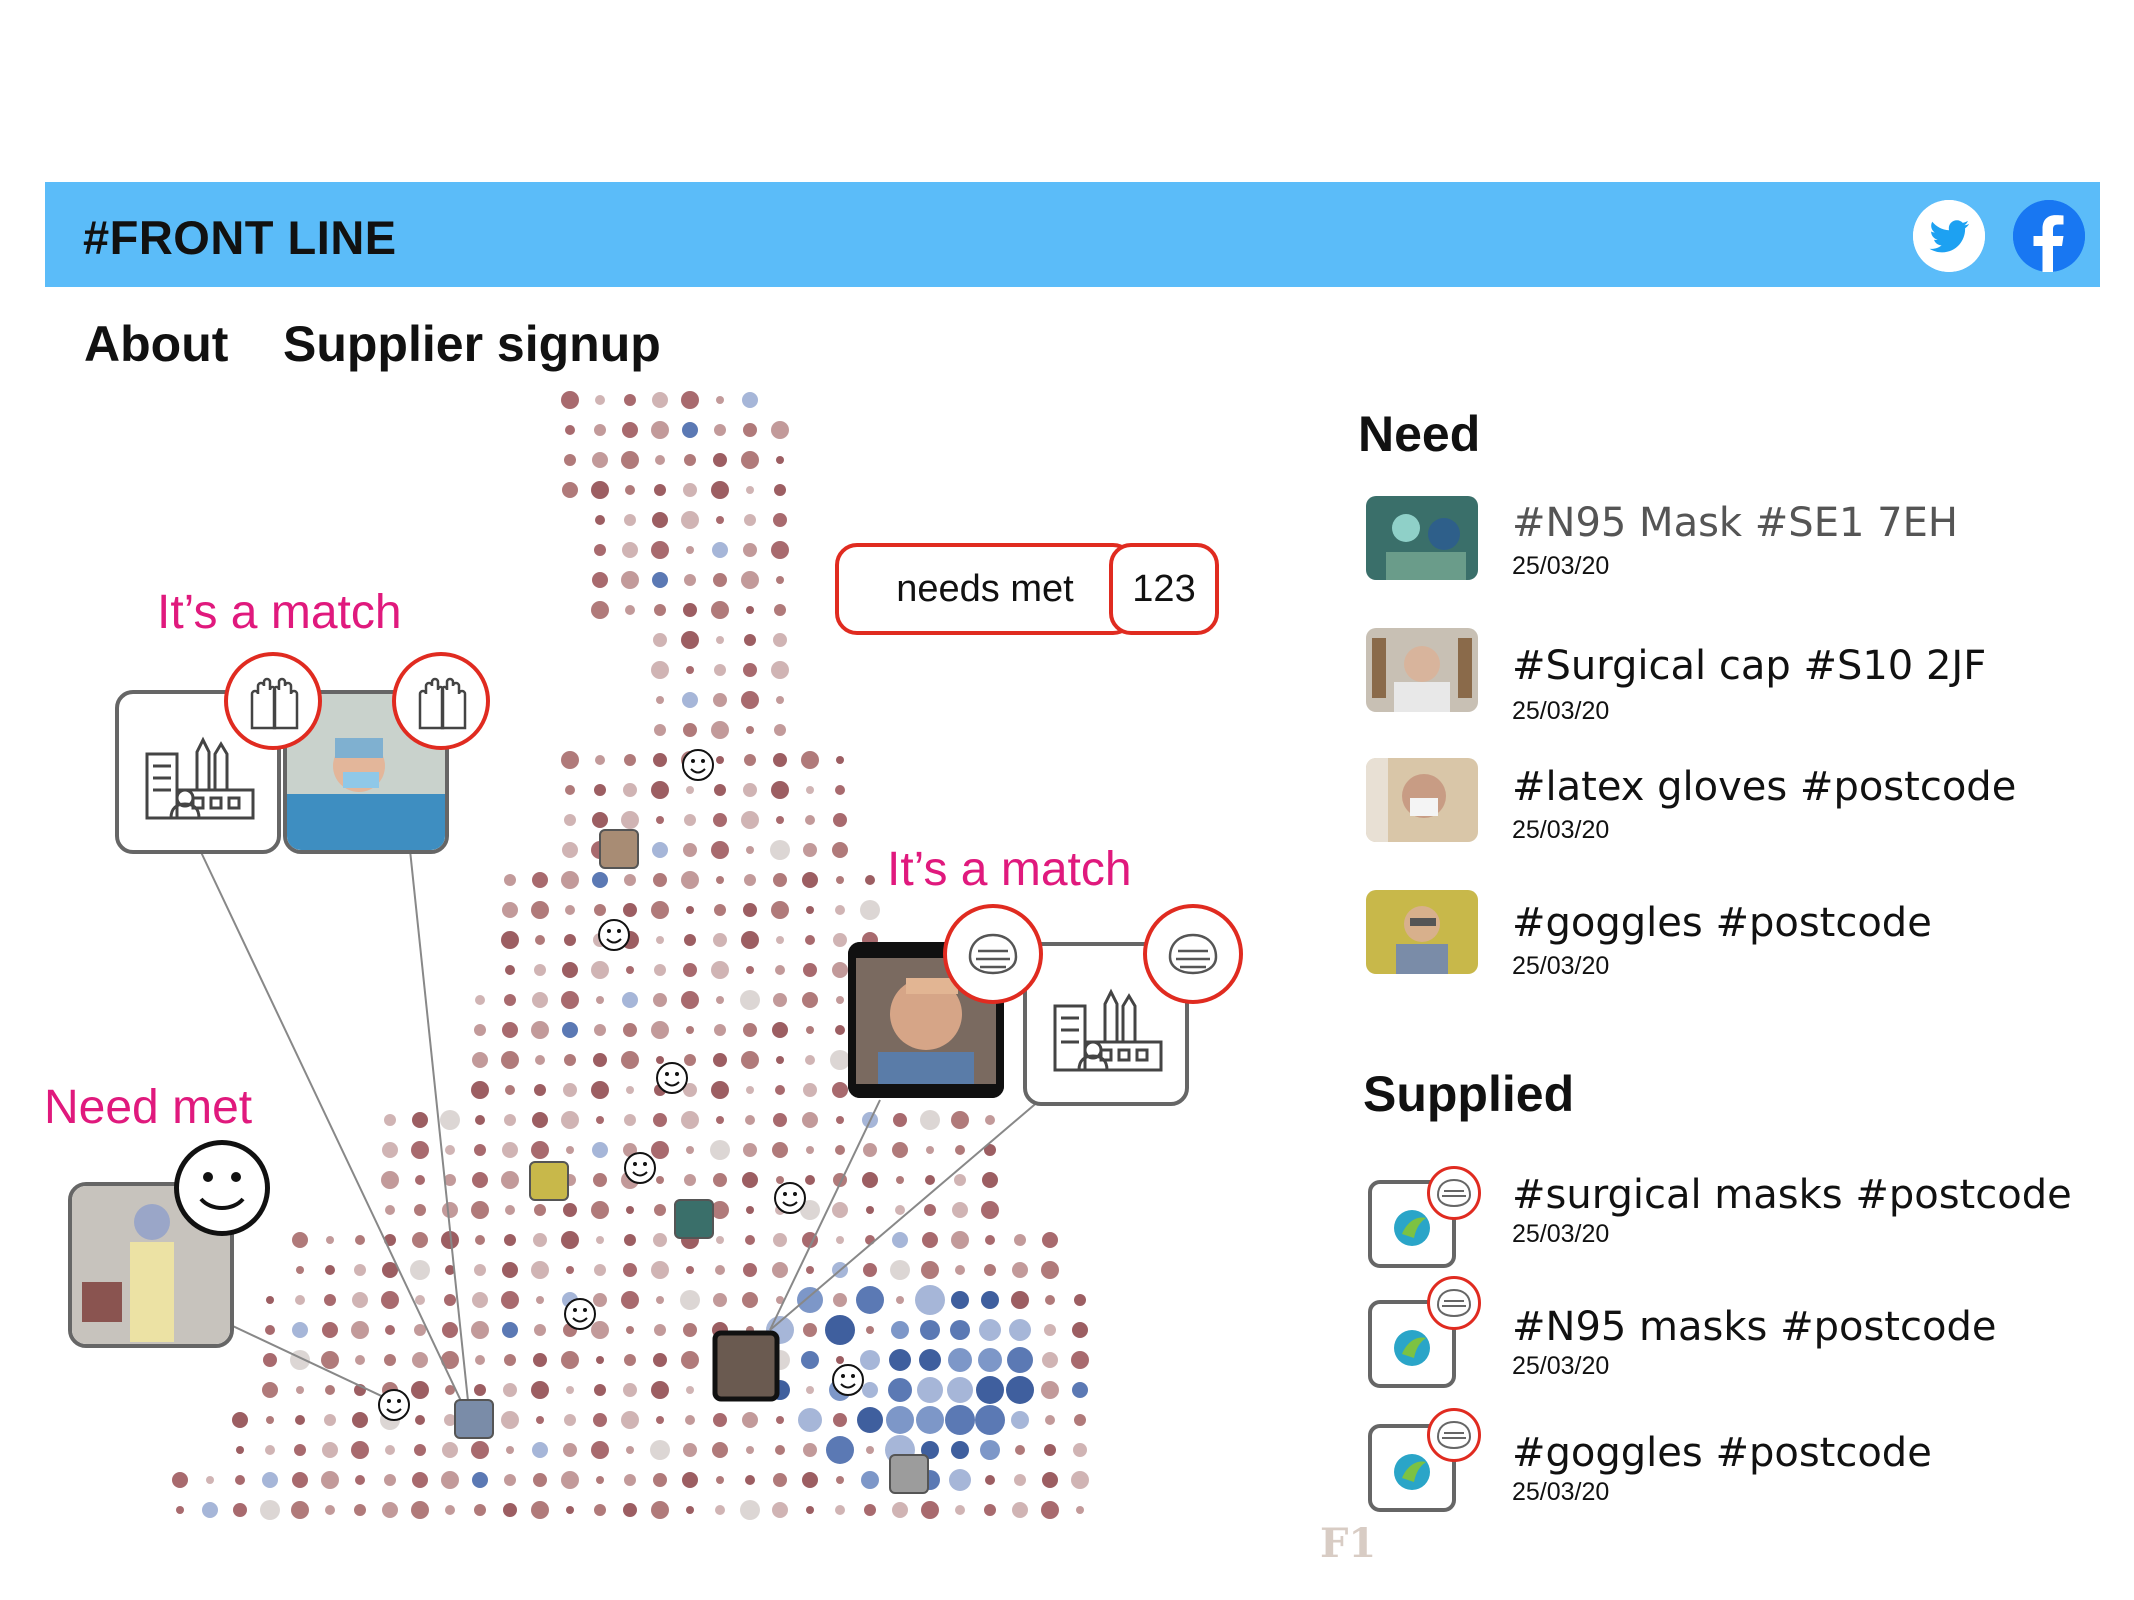  I want to click on brand-title: #FRONT LINE, so click(240, 237).